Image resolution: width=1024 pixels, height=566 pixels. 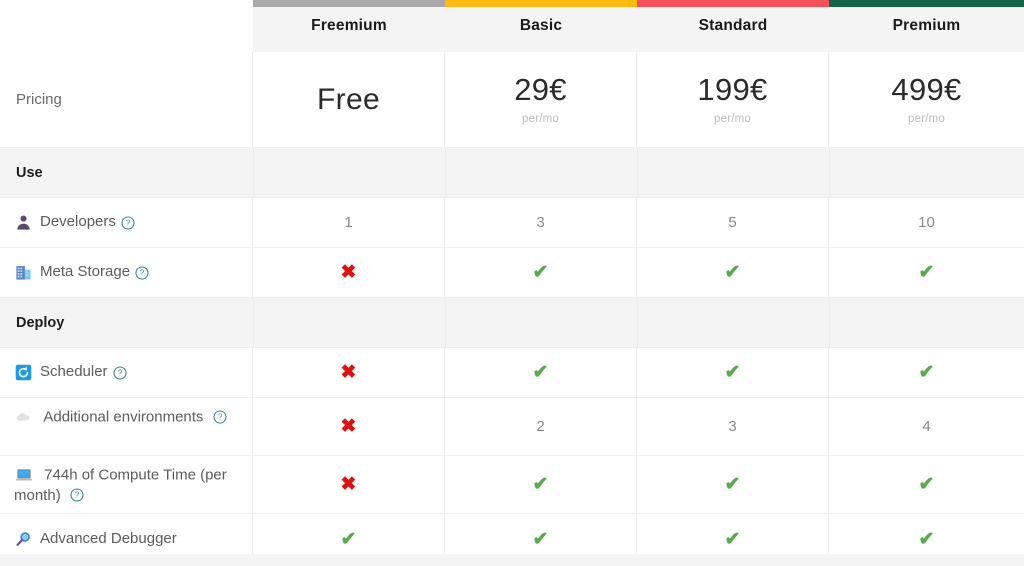 I want to click on help-icon-meta-storage: ?, so click(x=142, y=272).